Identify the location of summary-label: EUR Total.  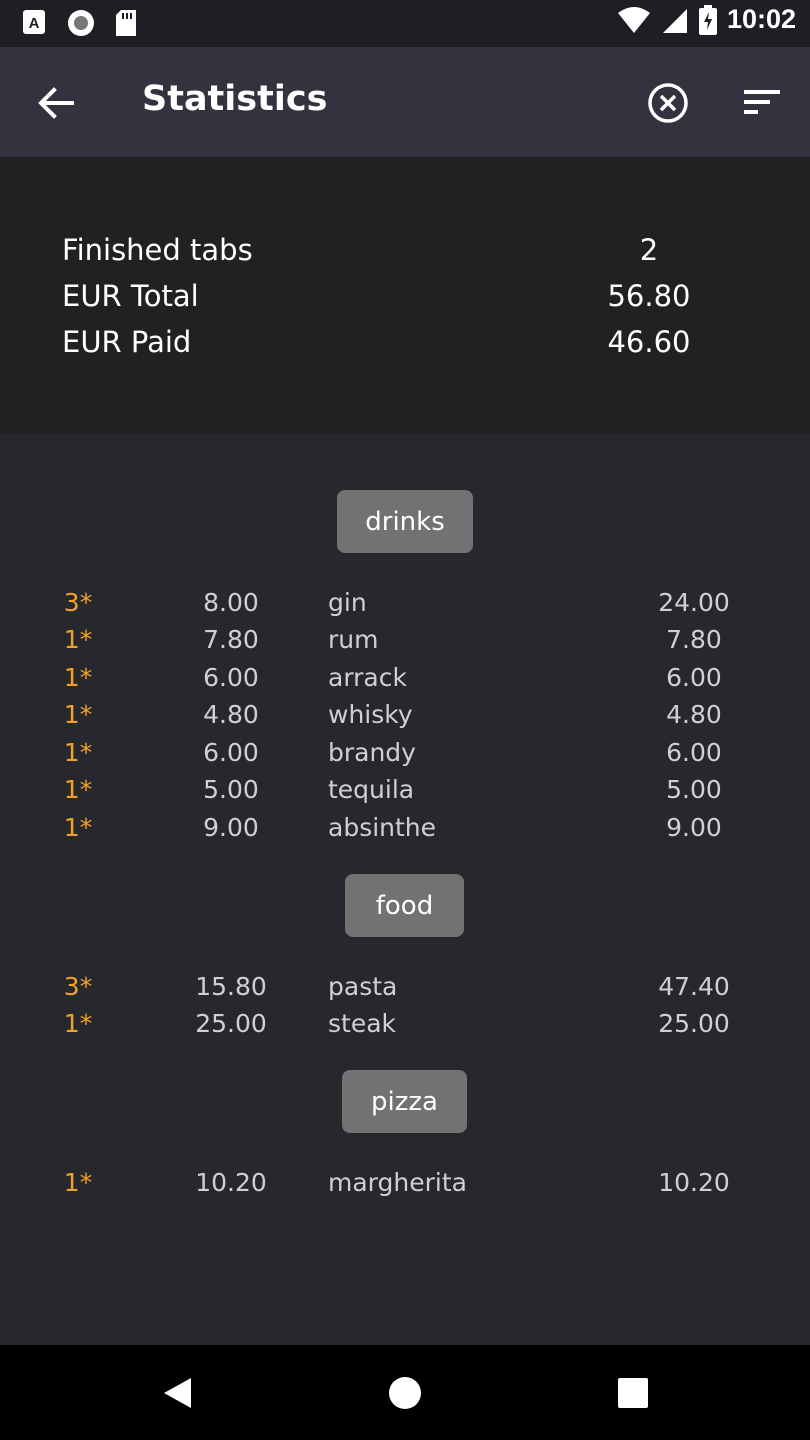
(130, 296).